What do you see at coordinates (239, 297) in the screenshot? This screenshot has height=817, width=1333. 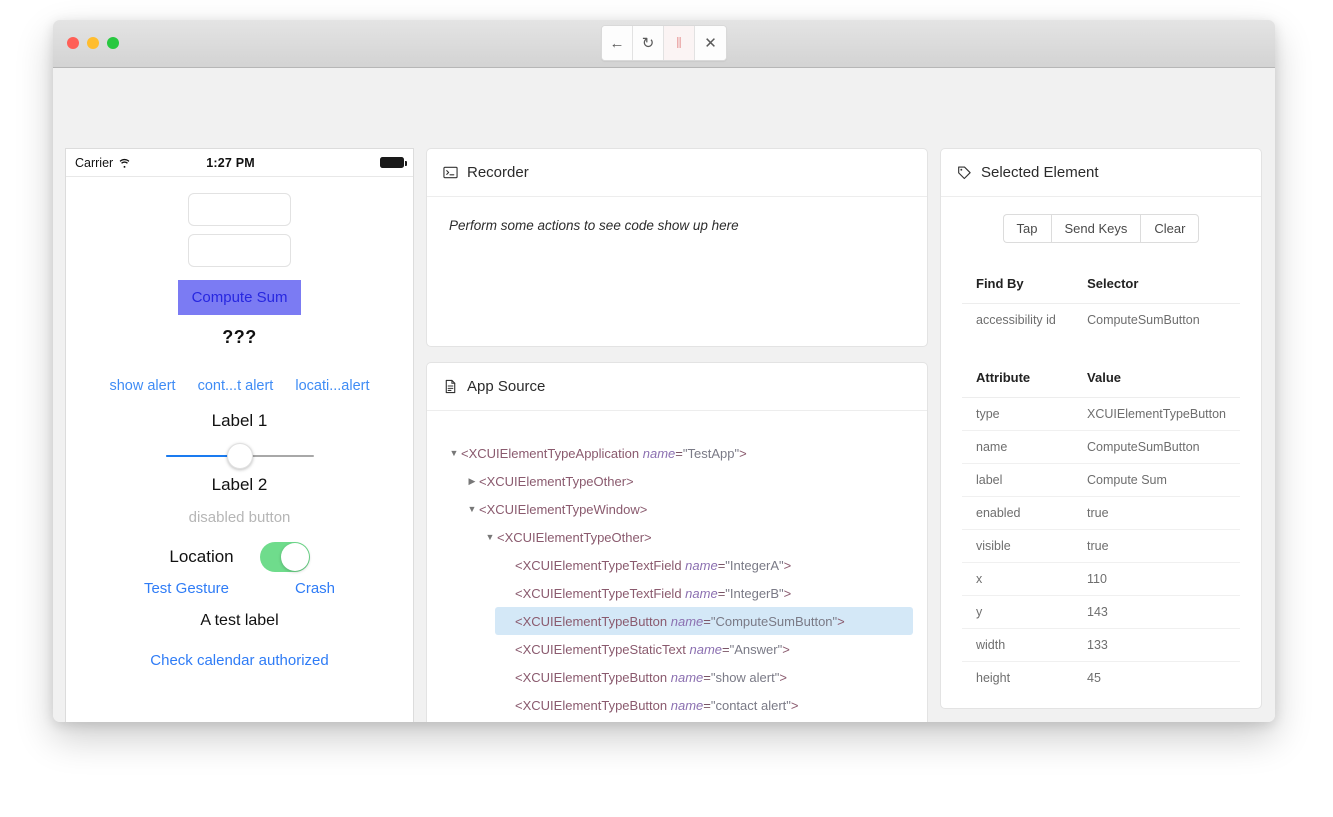 I see `compute-sum-button: Compute Sum` at bounding box center [239, 297].